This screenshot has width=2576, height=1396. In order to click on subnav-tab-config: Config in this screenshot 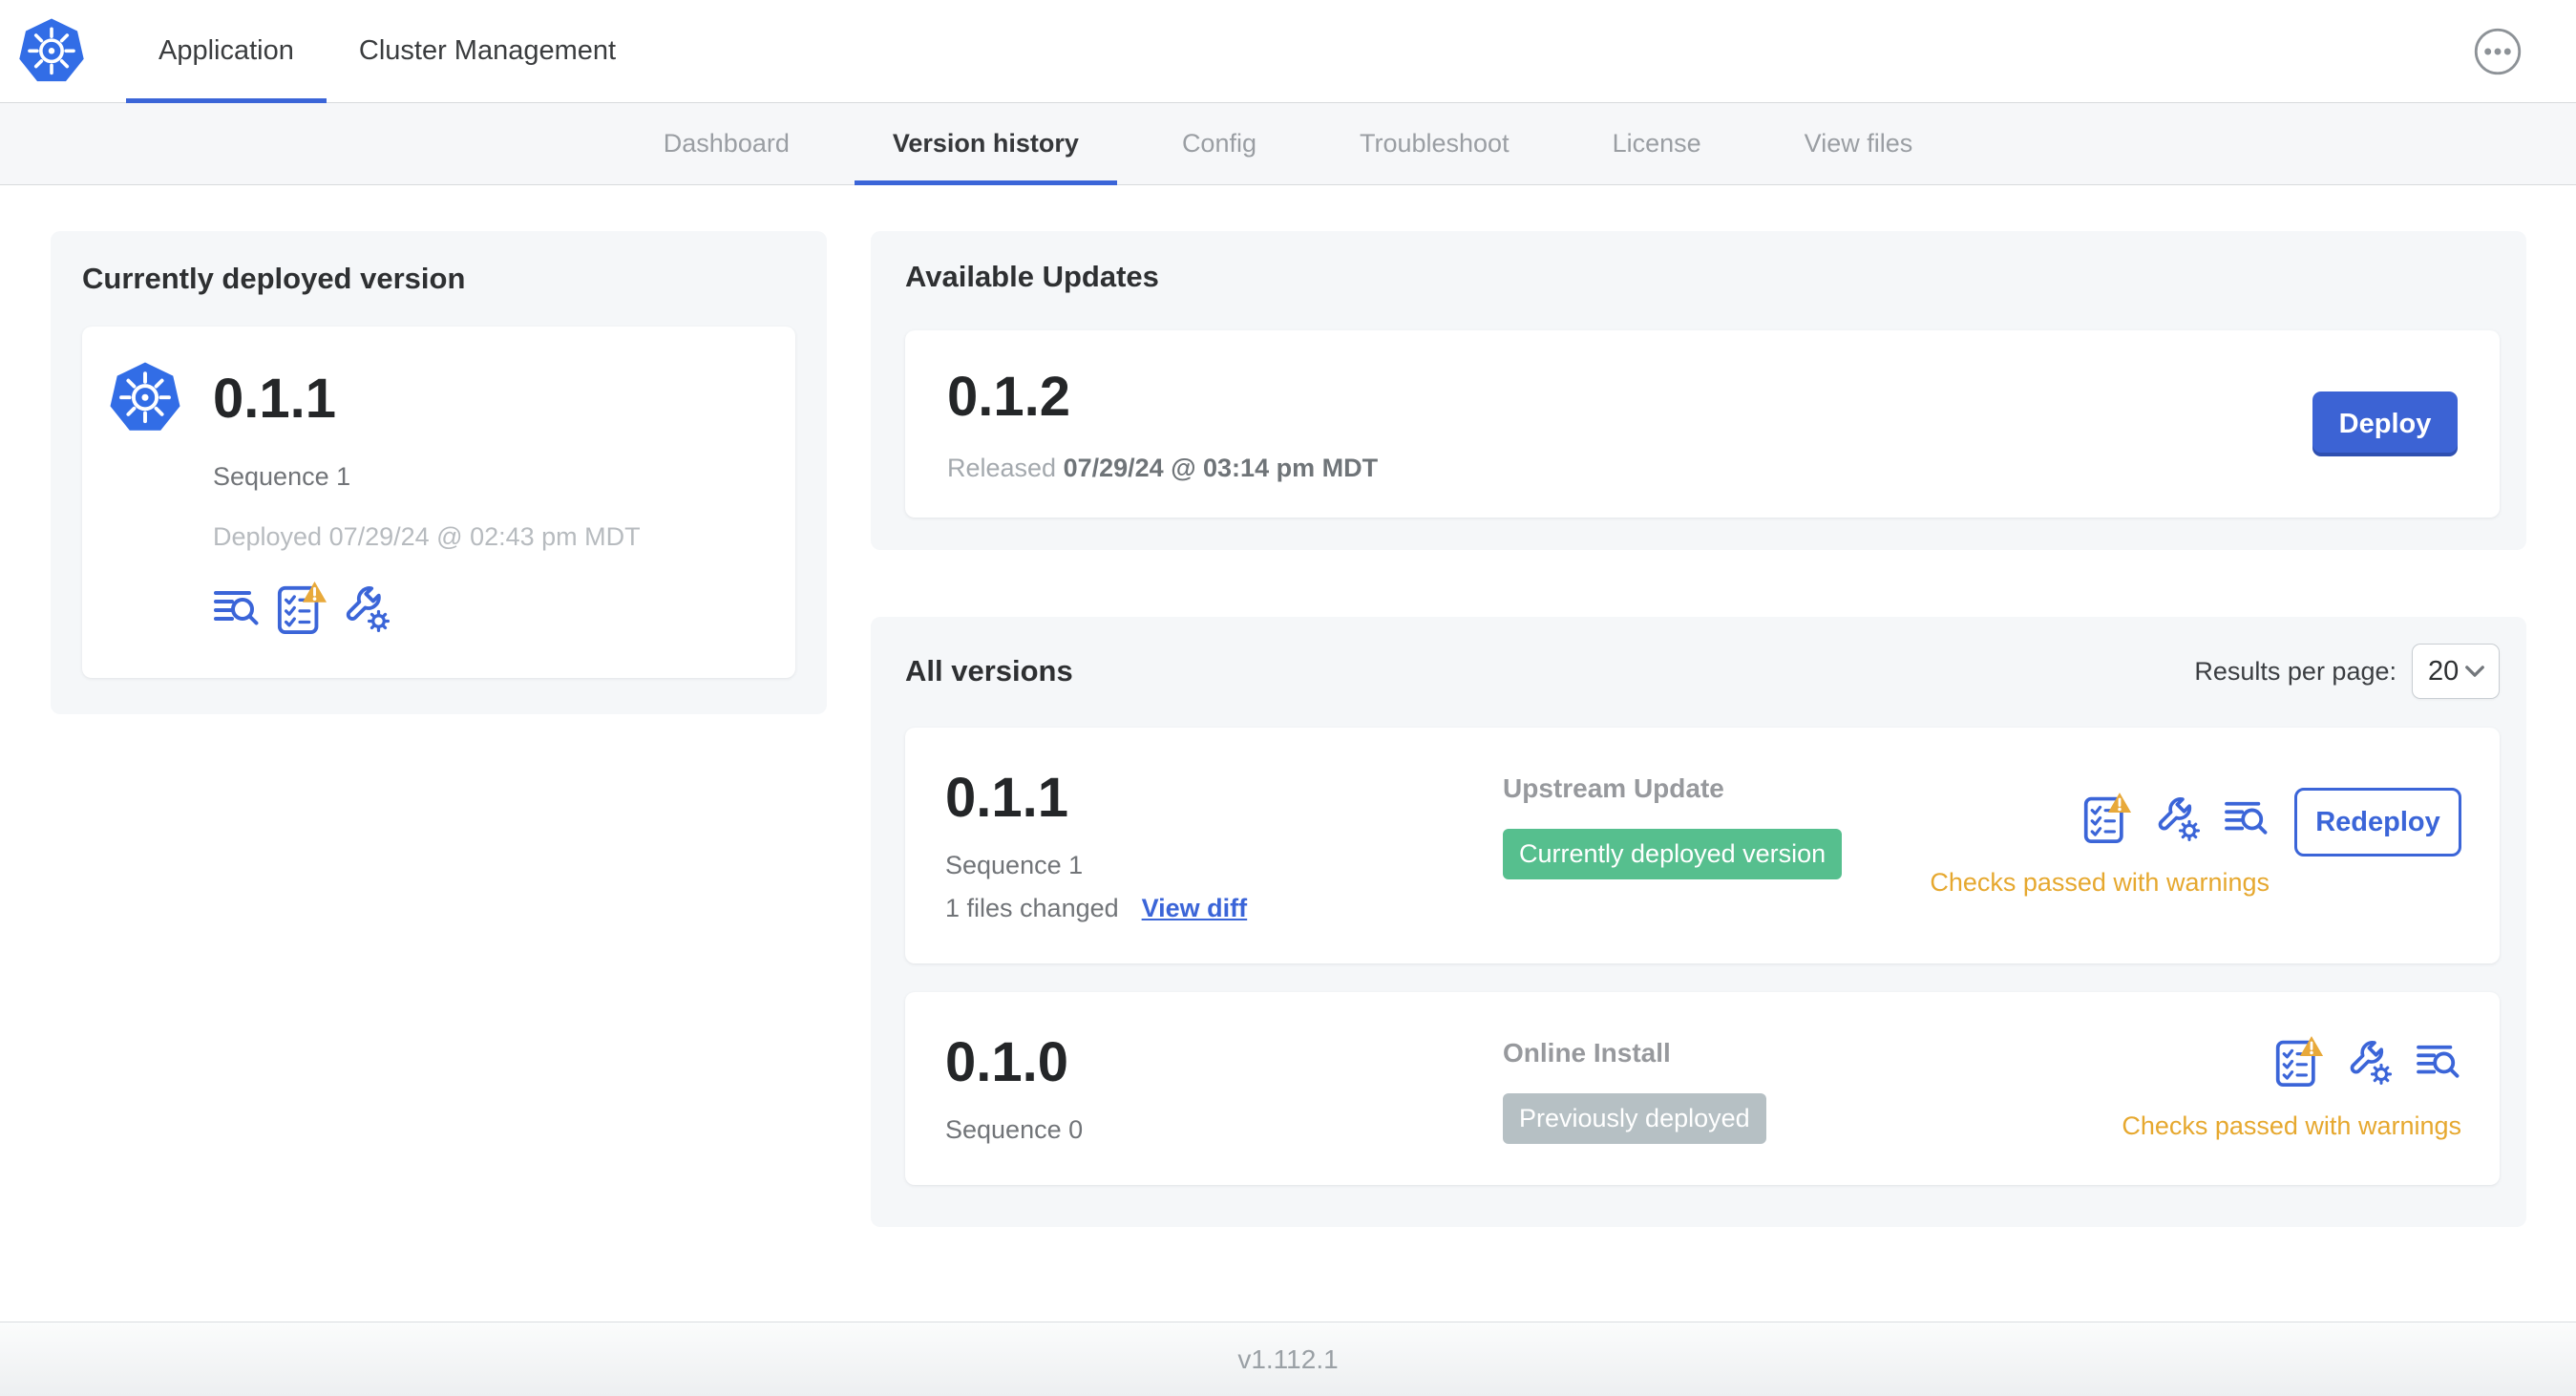, I will do `click(1219, 143)`.